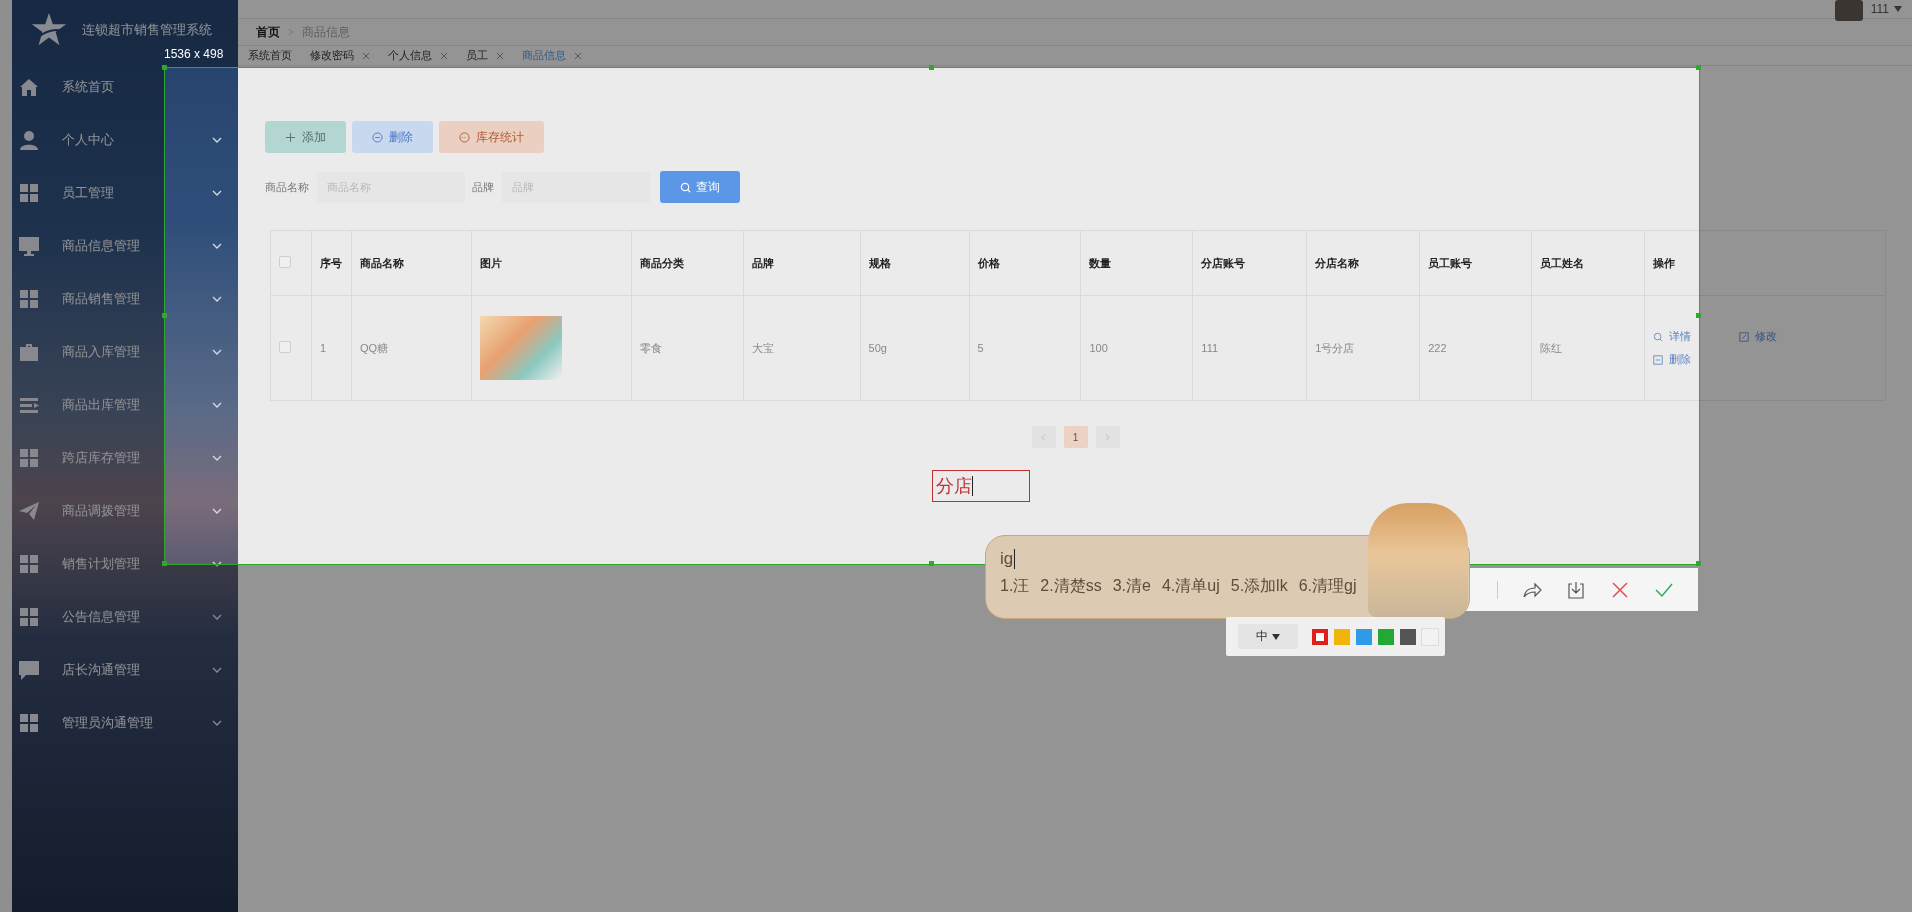 The image size is (1912, 912). What do you see at coordinates (147, 30) in the screenshot?
I see `app-title: 连锁超市销售管理系统` at bounding box center [147, 30].